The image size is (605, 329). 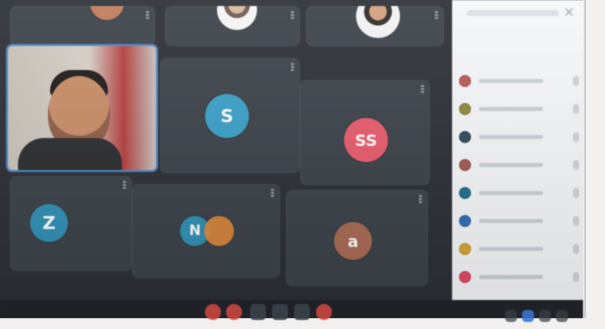 What do you see at coordinates (511, 316) in the screenshot?
I see `chat-button` at bounding box center [511, 316].